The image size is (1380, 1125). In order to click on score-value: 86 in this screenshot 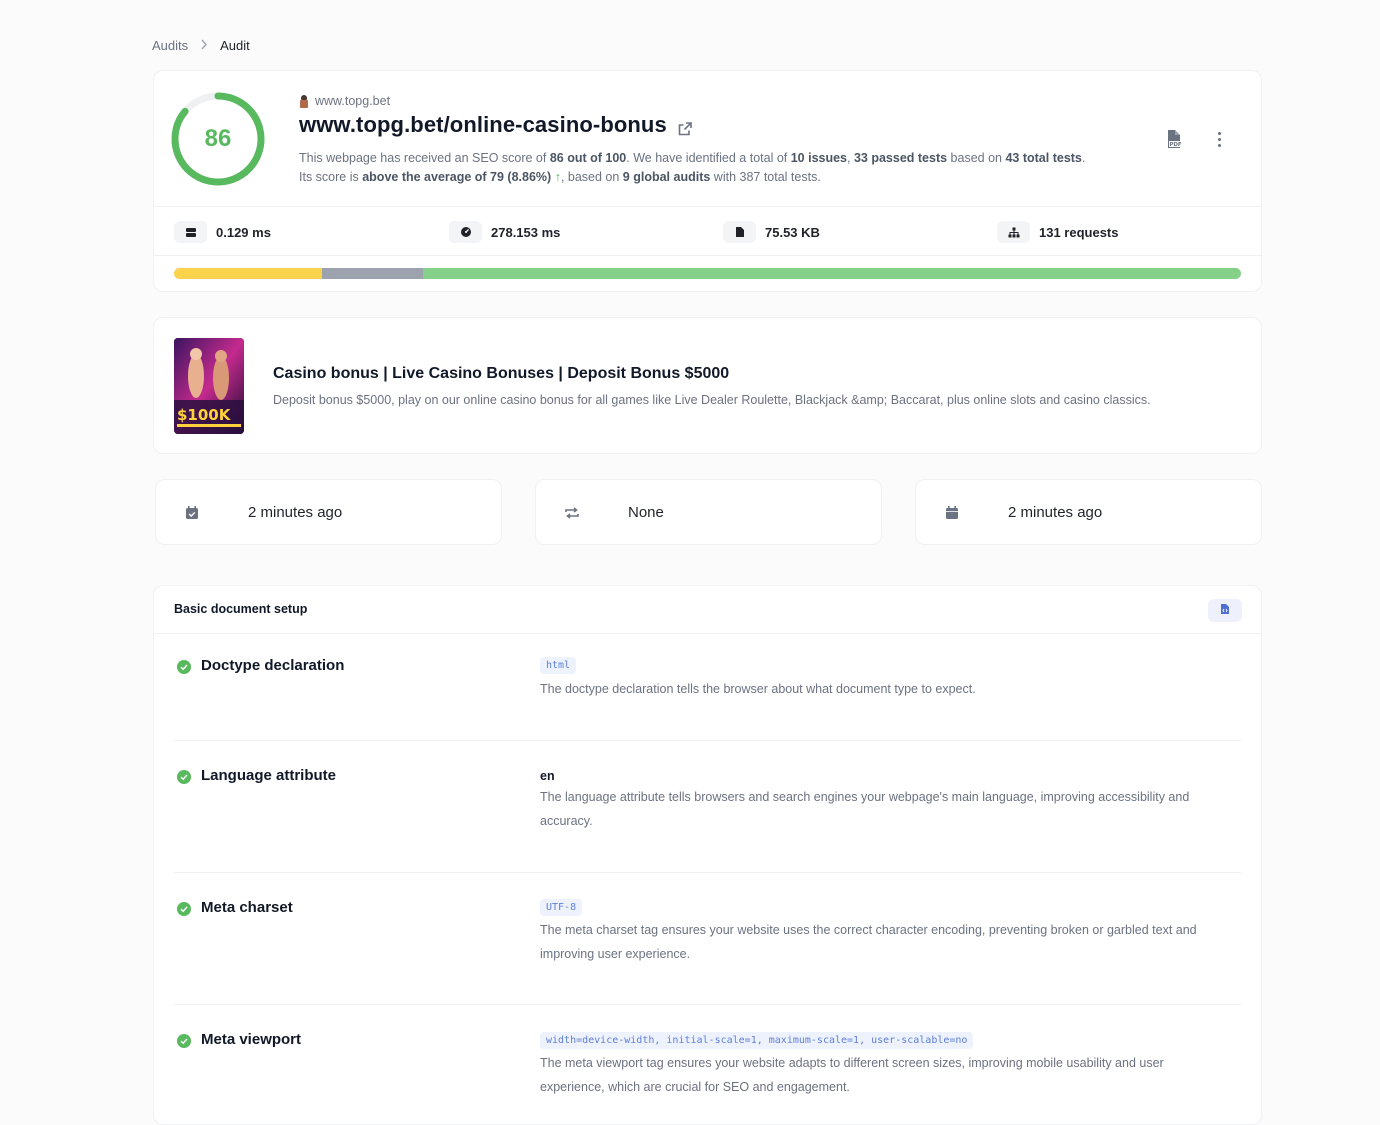, I will do `click(218, 138)`.